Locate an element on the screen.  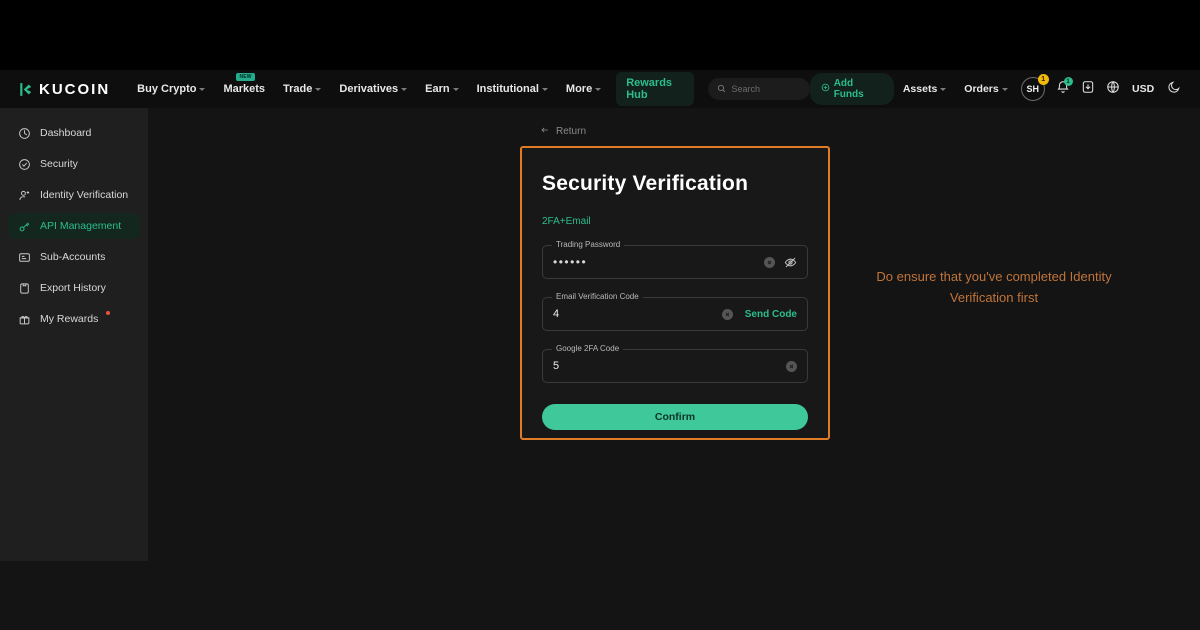
nav-item-label: More is located at coordinates (579, 89).